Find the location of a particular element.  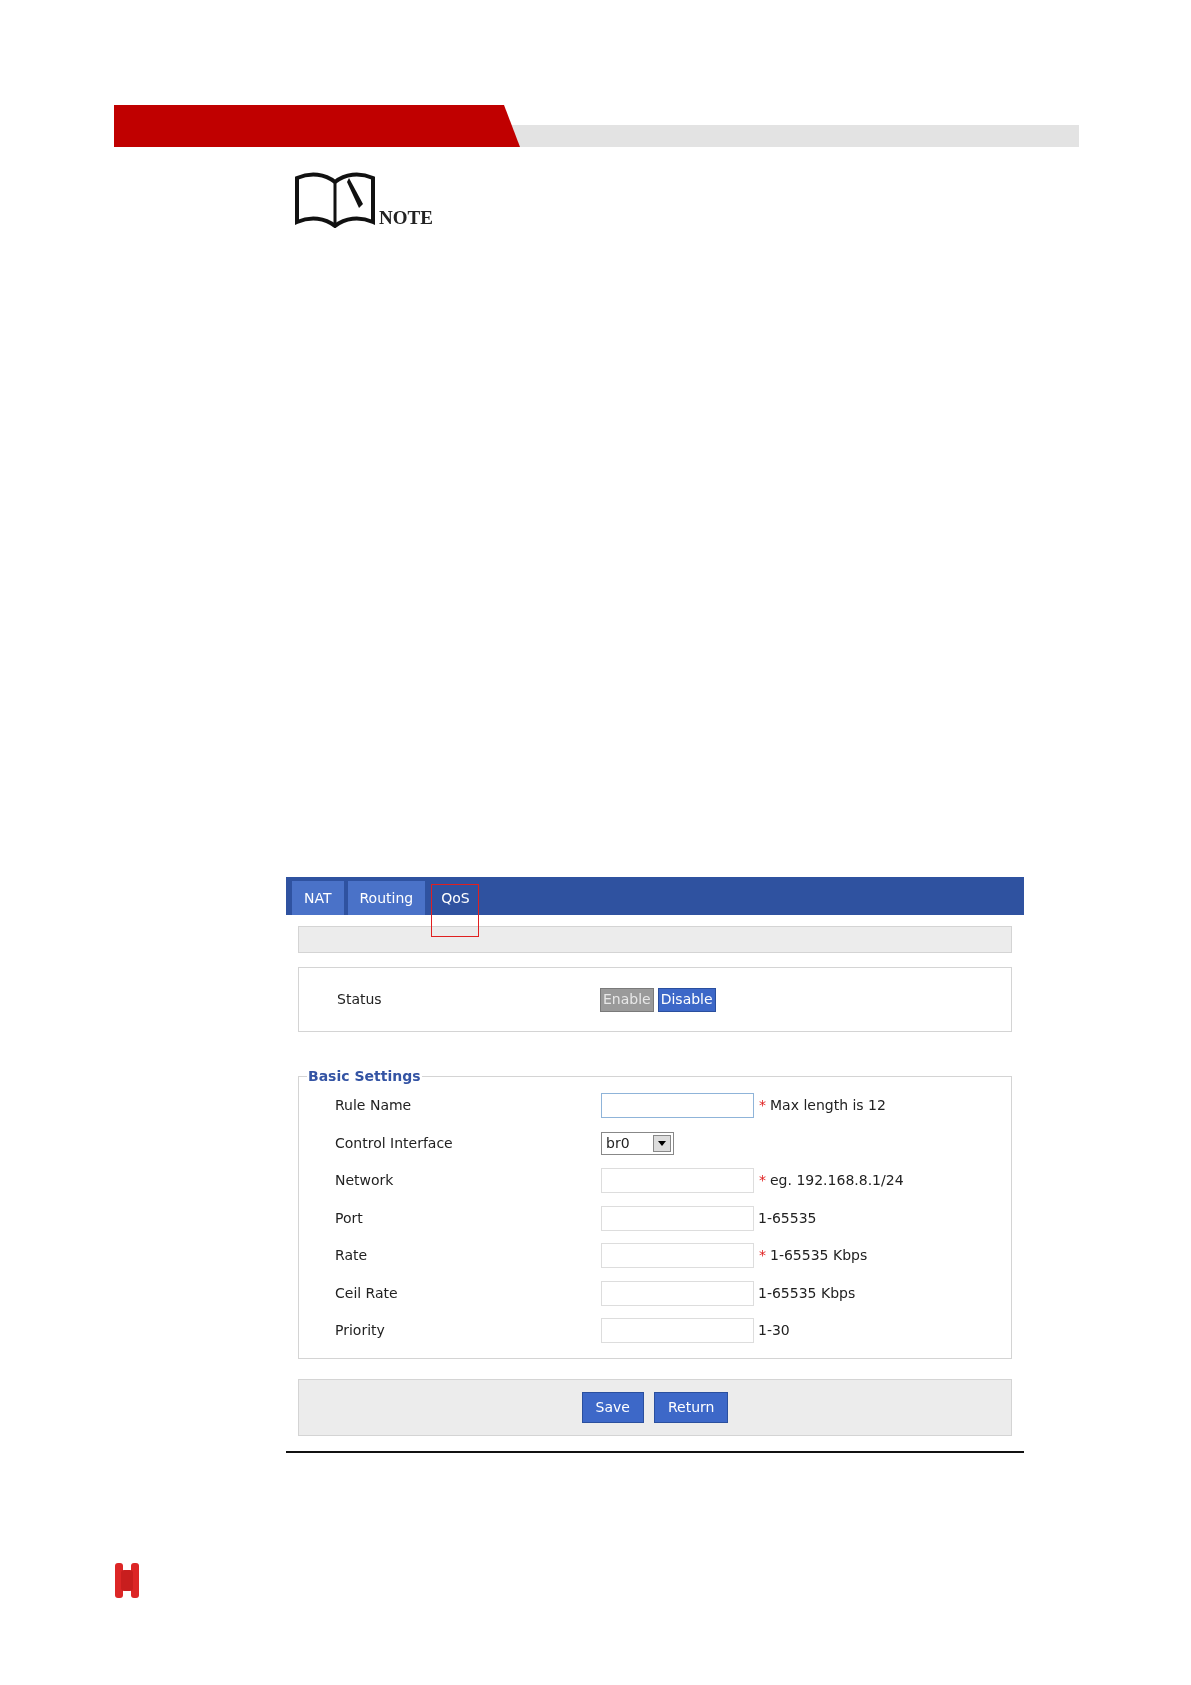

field-label: Network is located at coordinates (364, 1181).